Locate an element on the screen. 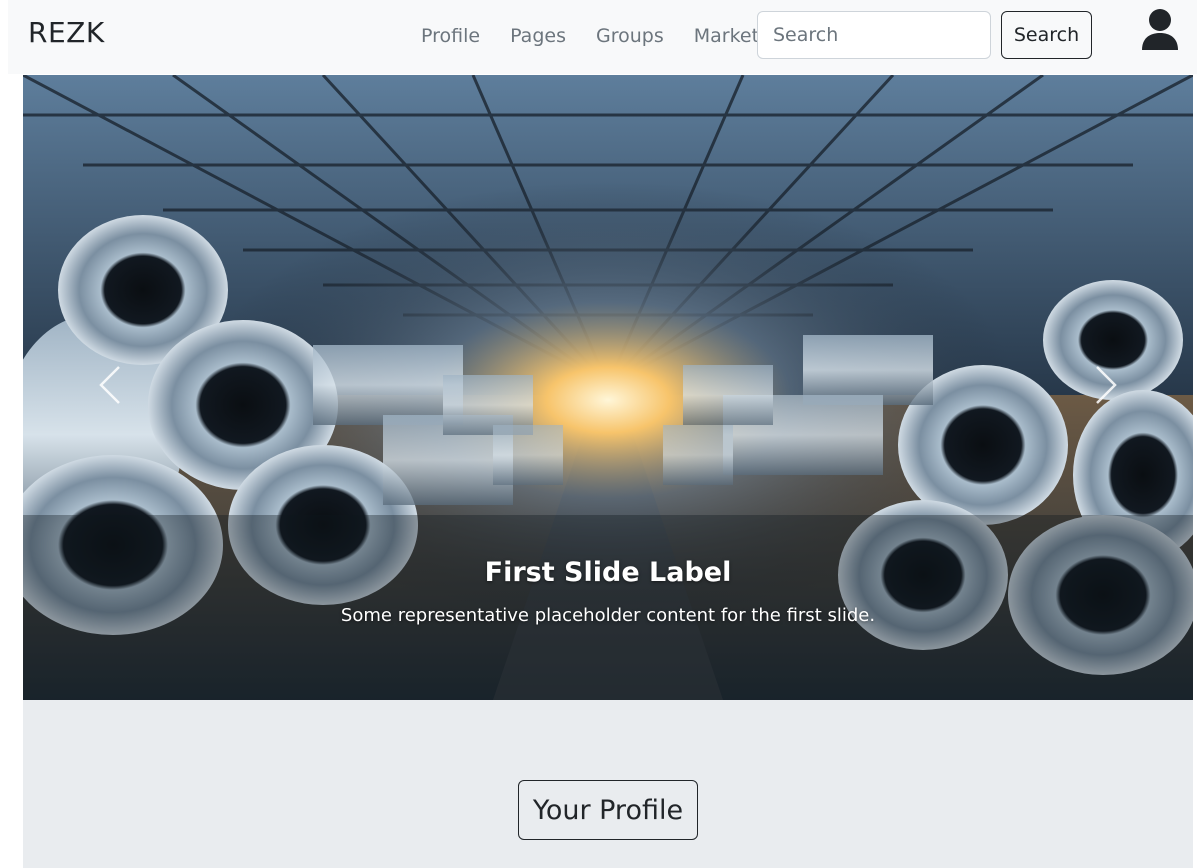  nav-link-pages: Pages is located at coordinates (538, 36).